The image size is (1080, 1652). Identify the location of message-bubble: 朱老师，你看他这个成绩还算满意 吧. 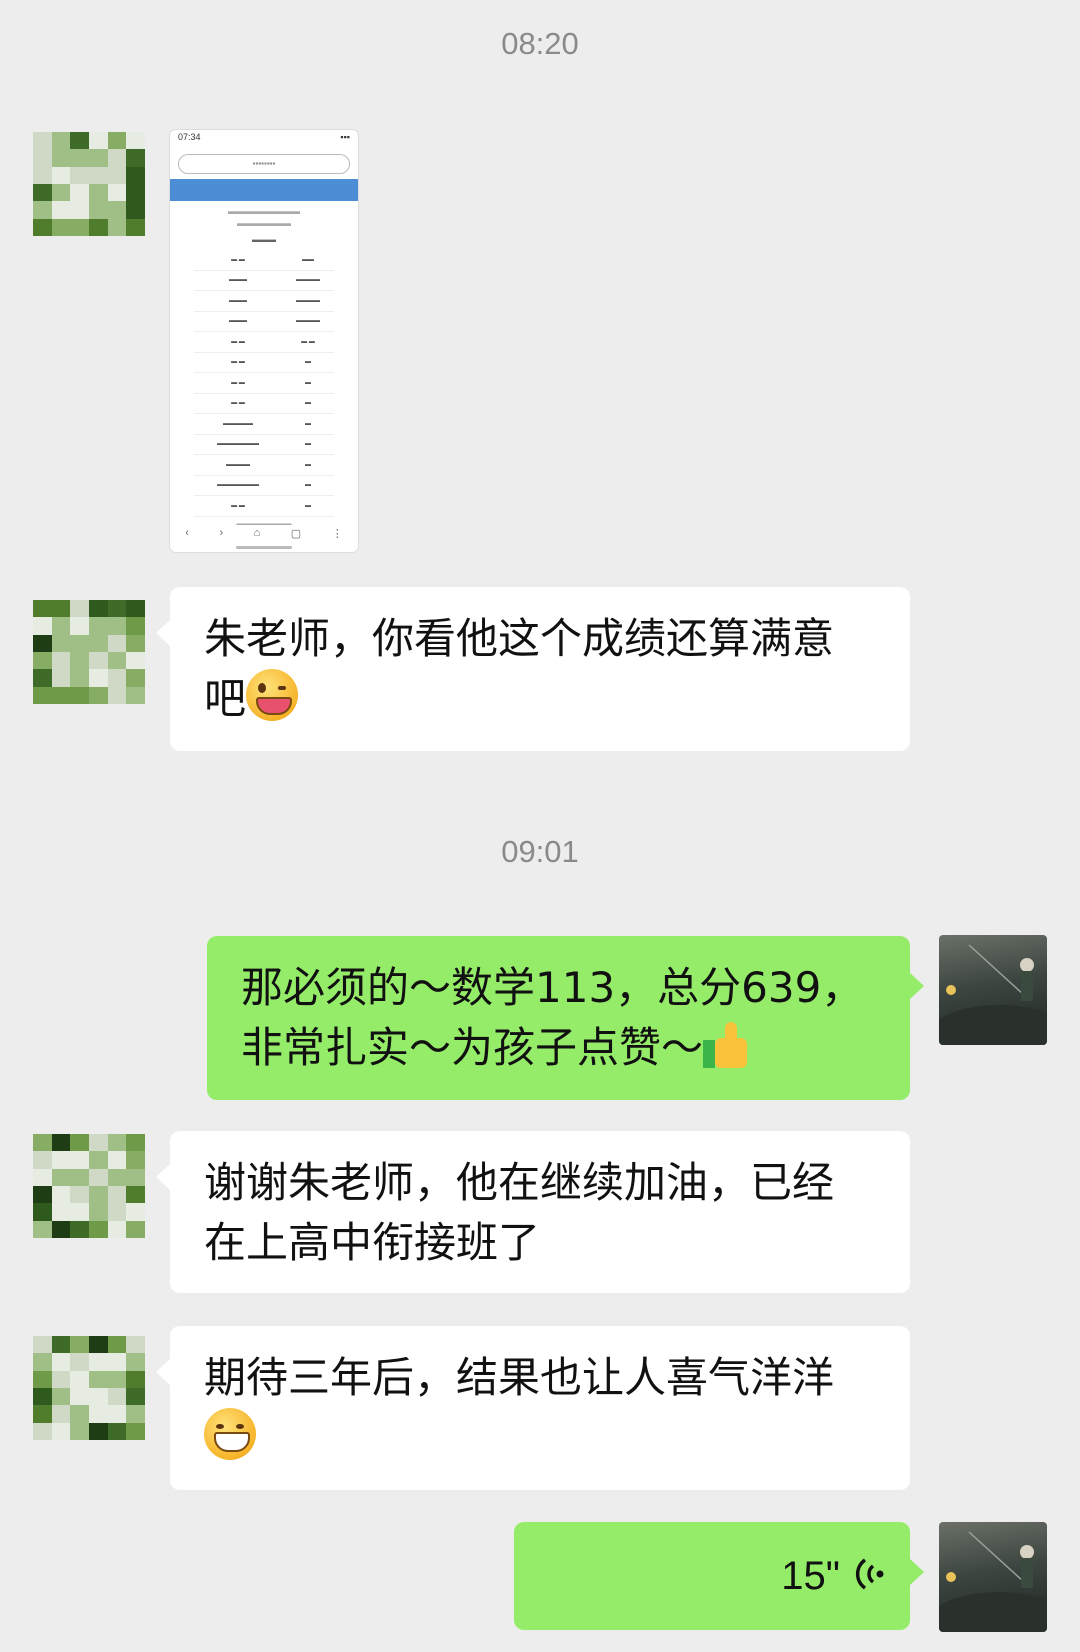
(533, 669).